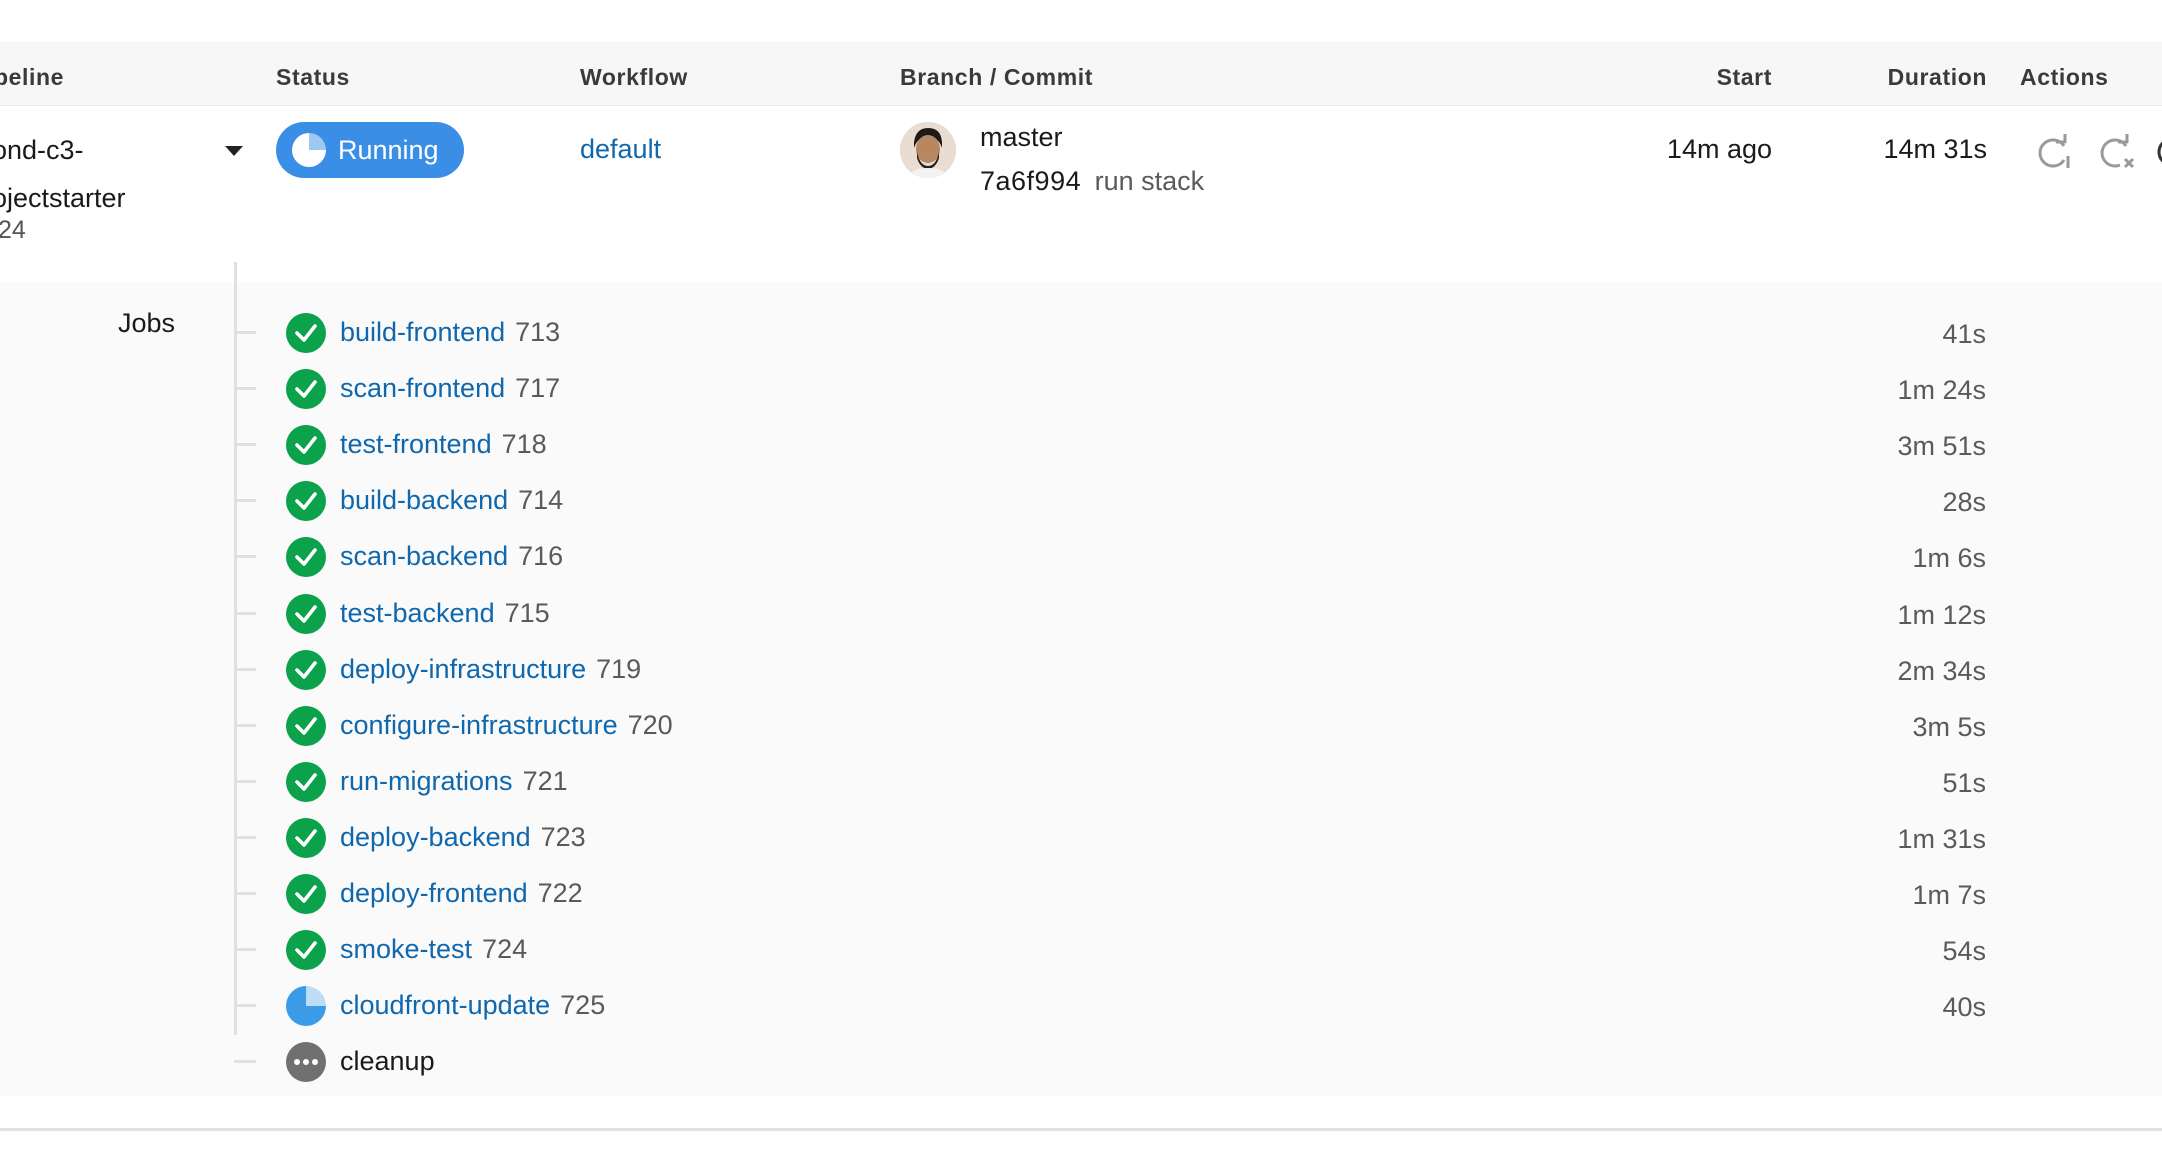  Describe the element at coordinates (1198, 1006) in the screenshot. I see `job-row: cloudfront-update 725 40s` at that location.